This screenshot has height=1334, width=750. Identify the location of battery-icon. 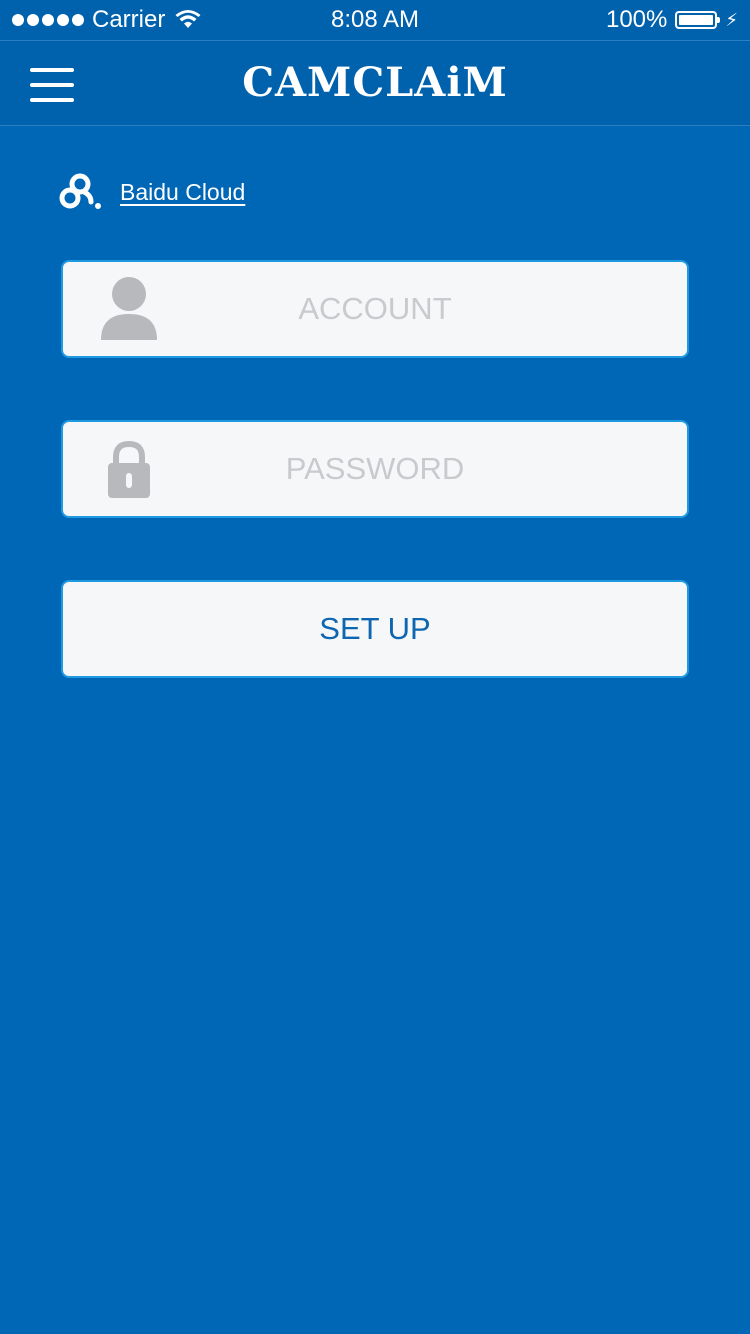
(698, 20).